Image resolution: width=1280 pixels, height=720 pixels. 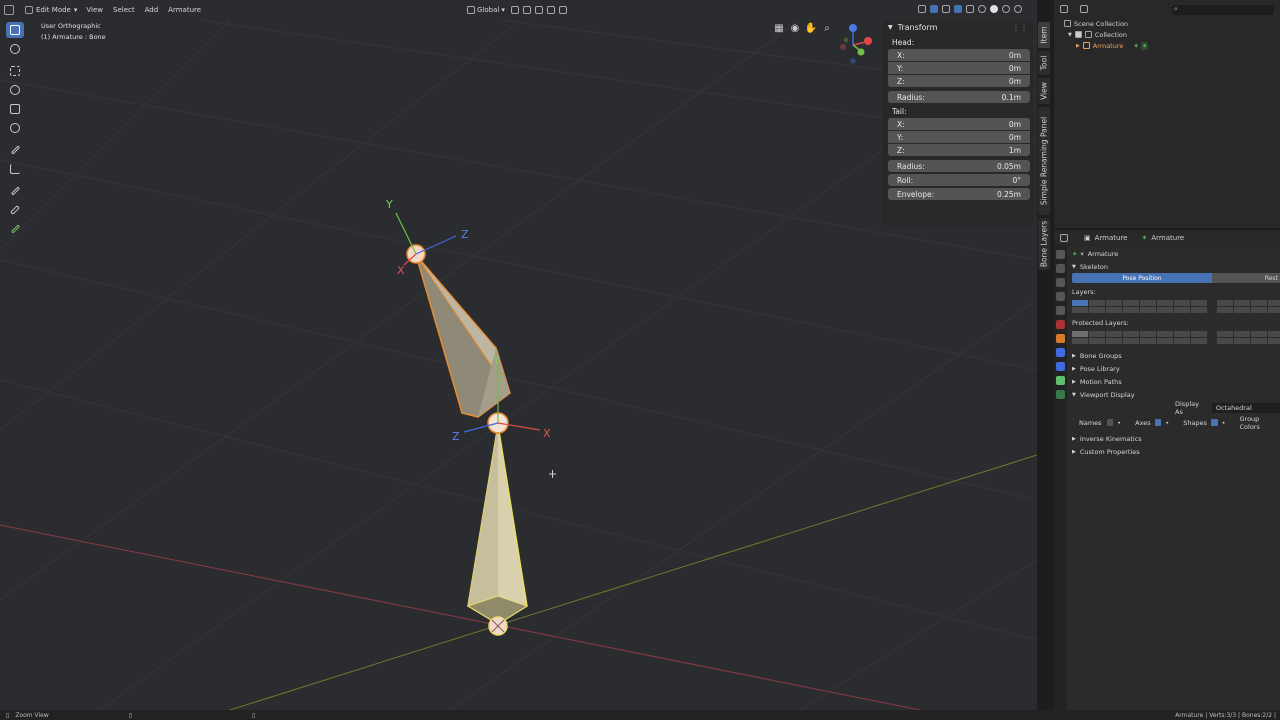 What do you see at coordinates (15, 191) in the screenshot?
I see `extrude-tool` at bounding box center [15, 191].